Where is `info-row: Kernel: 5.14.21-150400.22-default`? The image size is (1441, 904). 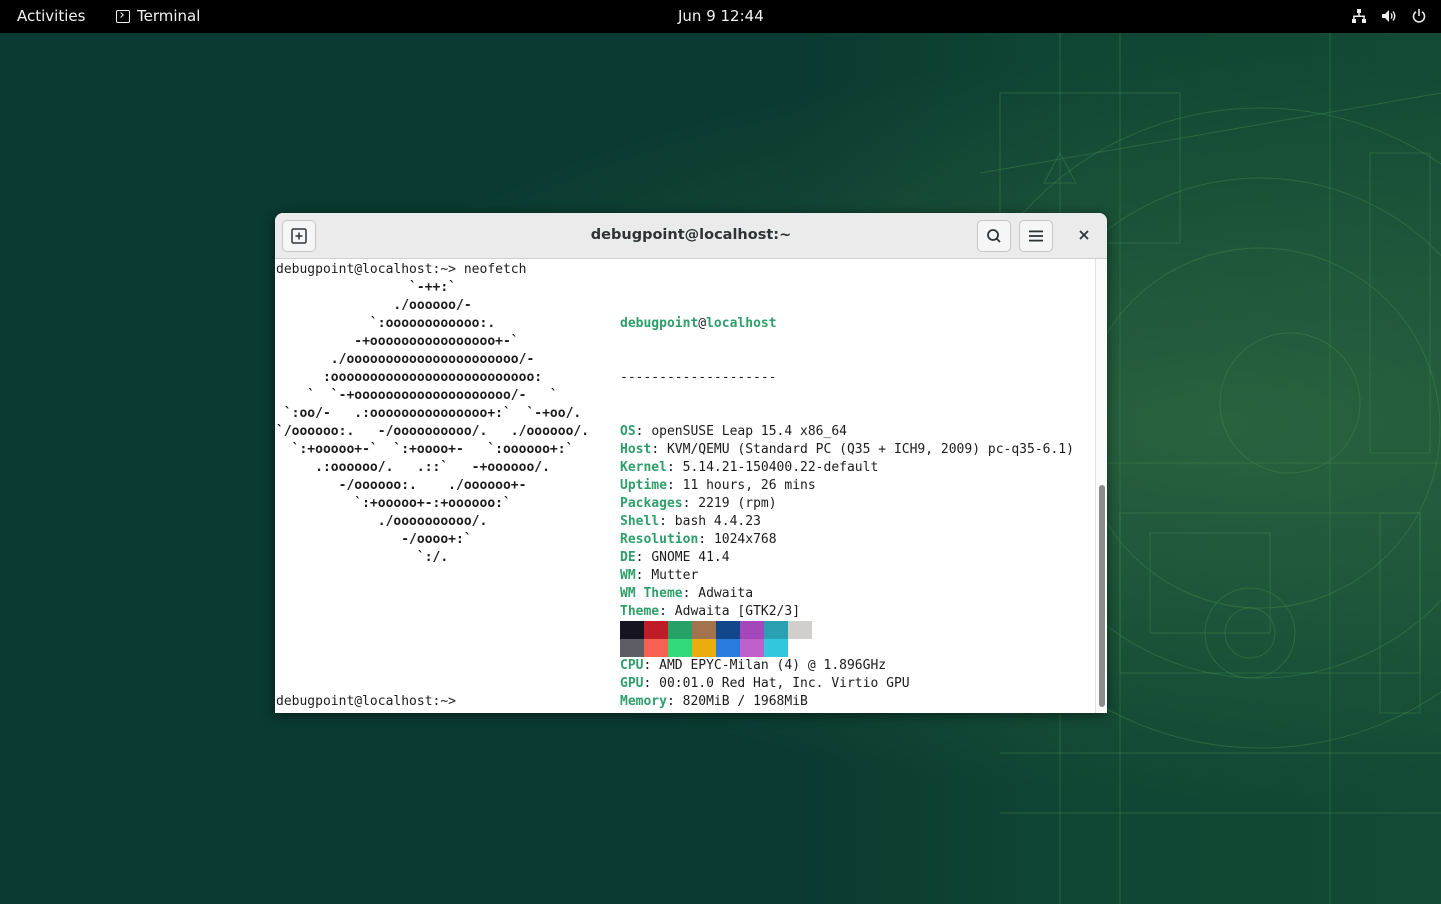
info-row: Kernel: 5.14.21-150400.22-default is located at coordinates (847, 468).